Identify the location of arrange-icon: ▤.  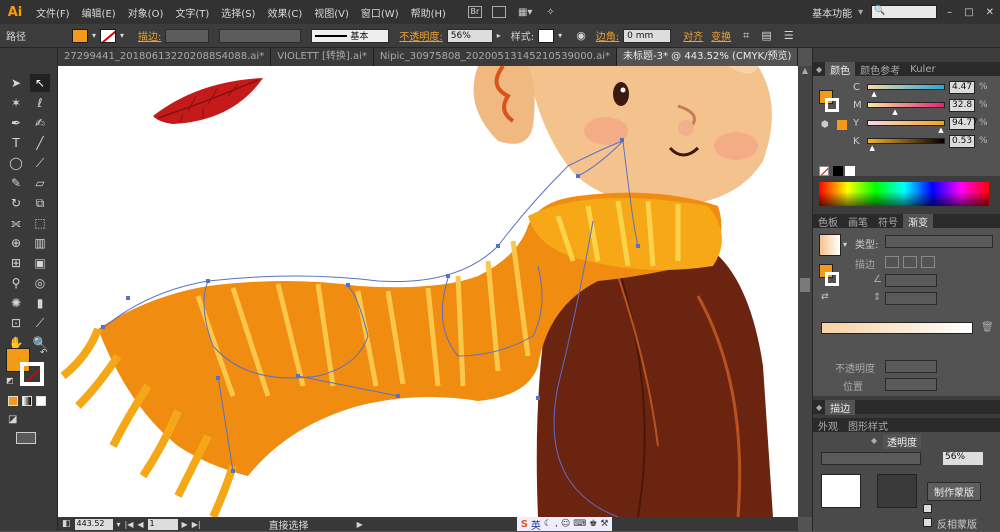
(766, 35).